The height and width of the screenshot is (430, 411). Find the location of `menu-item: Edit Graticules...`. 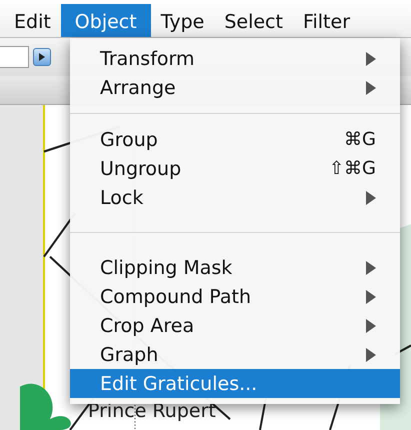

menu-item: Edit Graticules... is located at coordinates (235, 383).